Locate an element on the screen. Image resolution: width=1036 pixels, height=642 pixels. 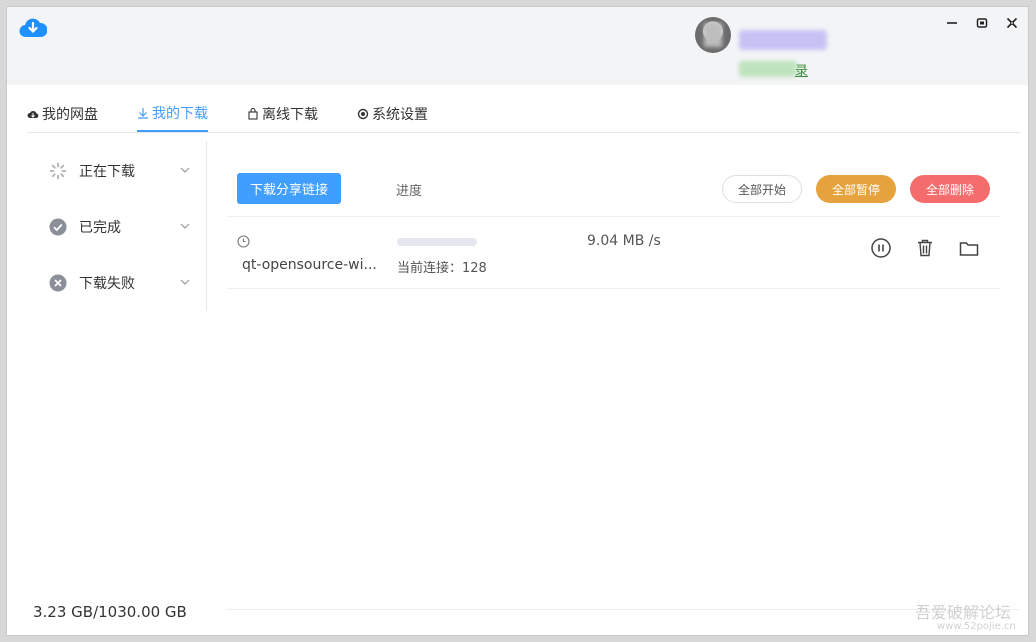
progress-column-header: 进度 is located at coordinates (409, 191).